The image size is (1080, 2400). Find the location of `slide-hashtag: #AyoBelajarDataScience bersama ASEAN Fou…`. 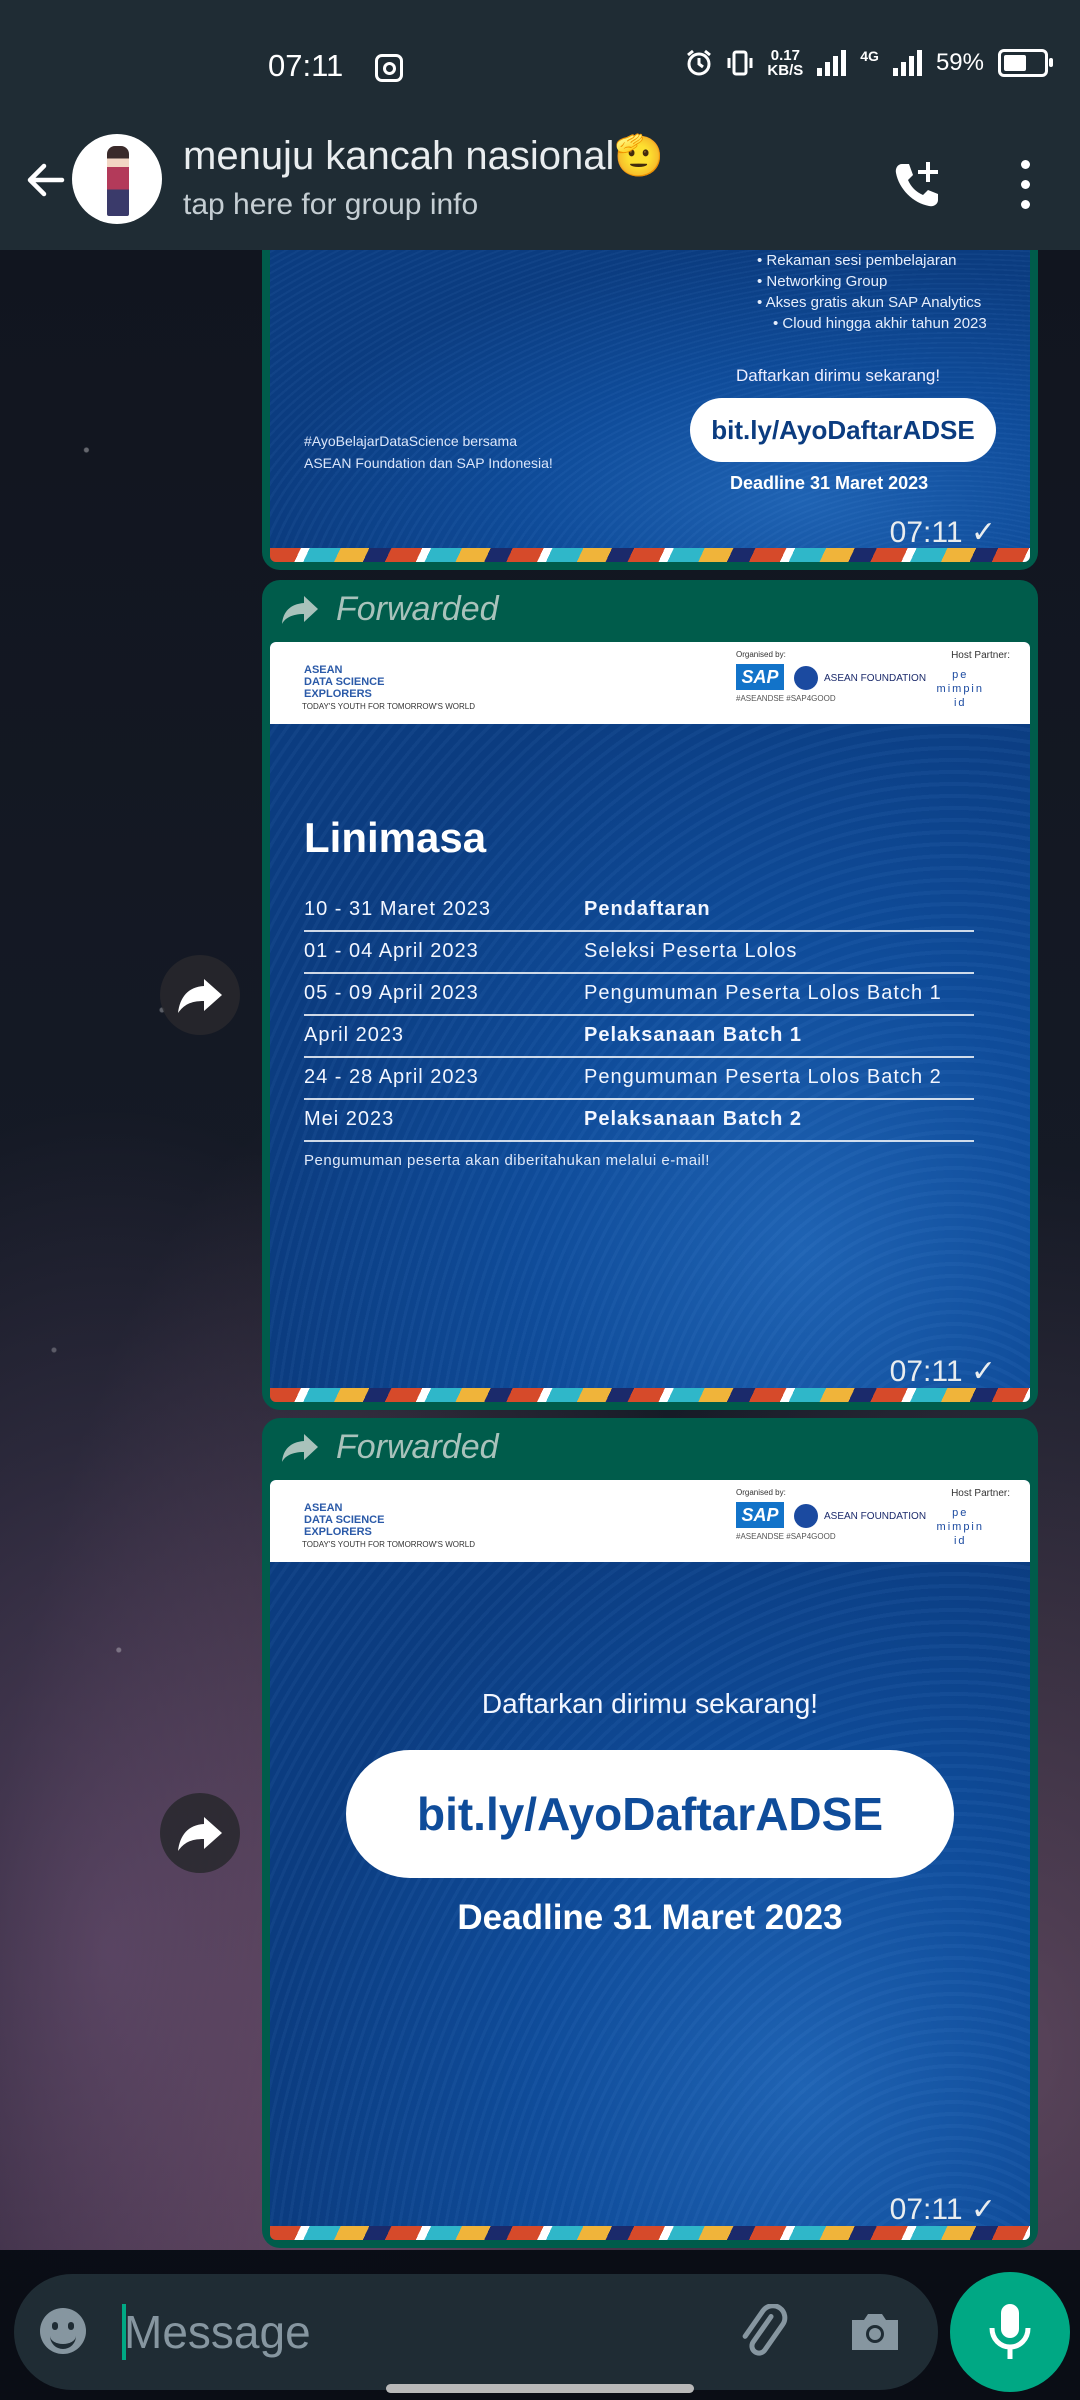

slide-hashtag: #AyoBelajarDataScience bersama ASEAN Fou… is located at coordinates (428, 452).